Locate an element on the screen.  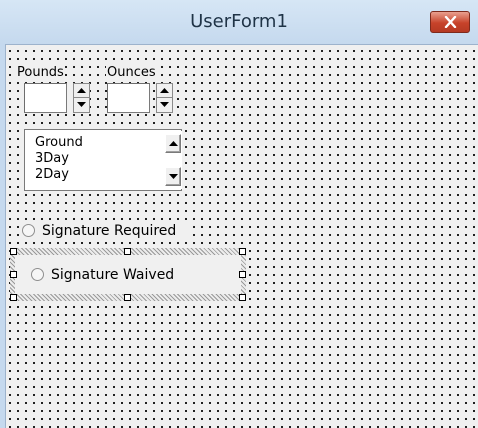
list-item: 2Day is located at coordinates (52, 175).